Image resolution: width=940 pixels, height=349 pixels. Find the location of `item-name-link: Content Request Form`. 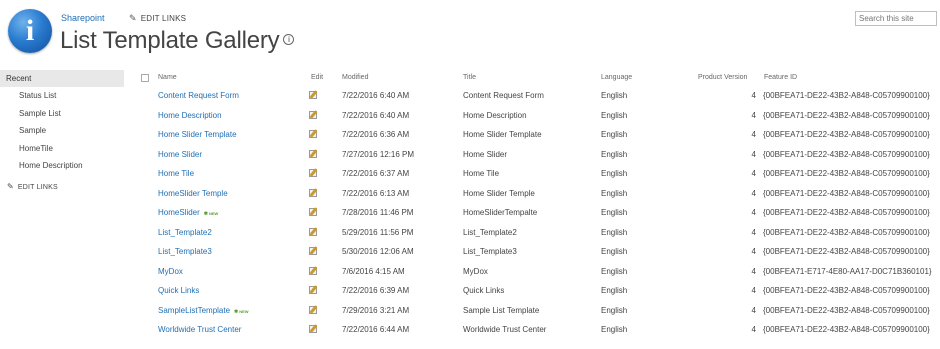

item-name-link: Content Request Form is located at coordinates (198, 95).